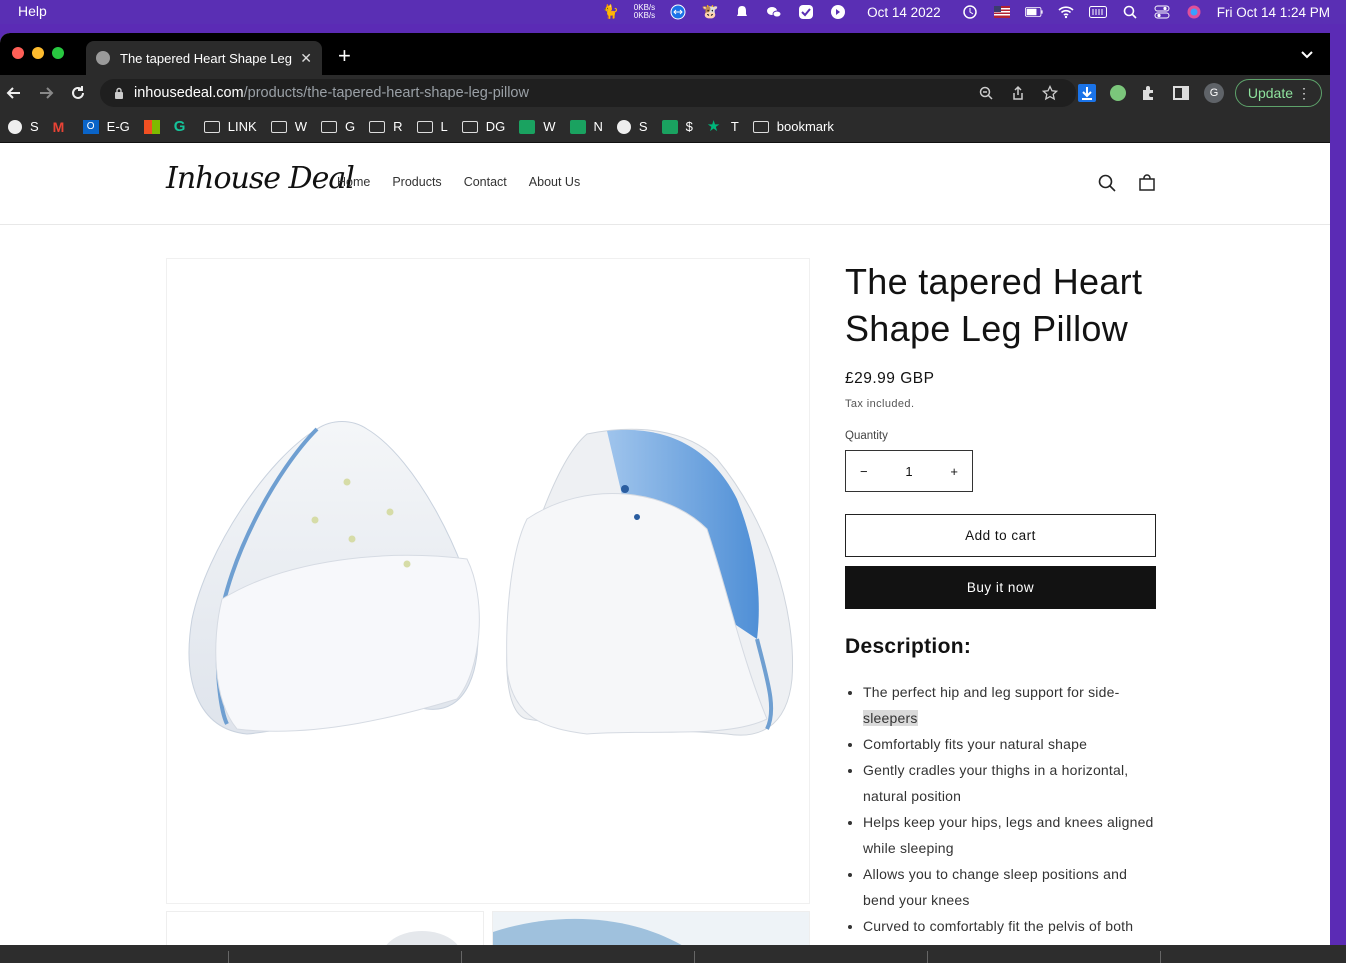 The width and height of the screenshot is (1346, 963). I want to click on menu-help: Help, so click(32, 11).